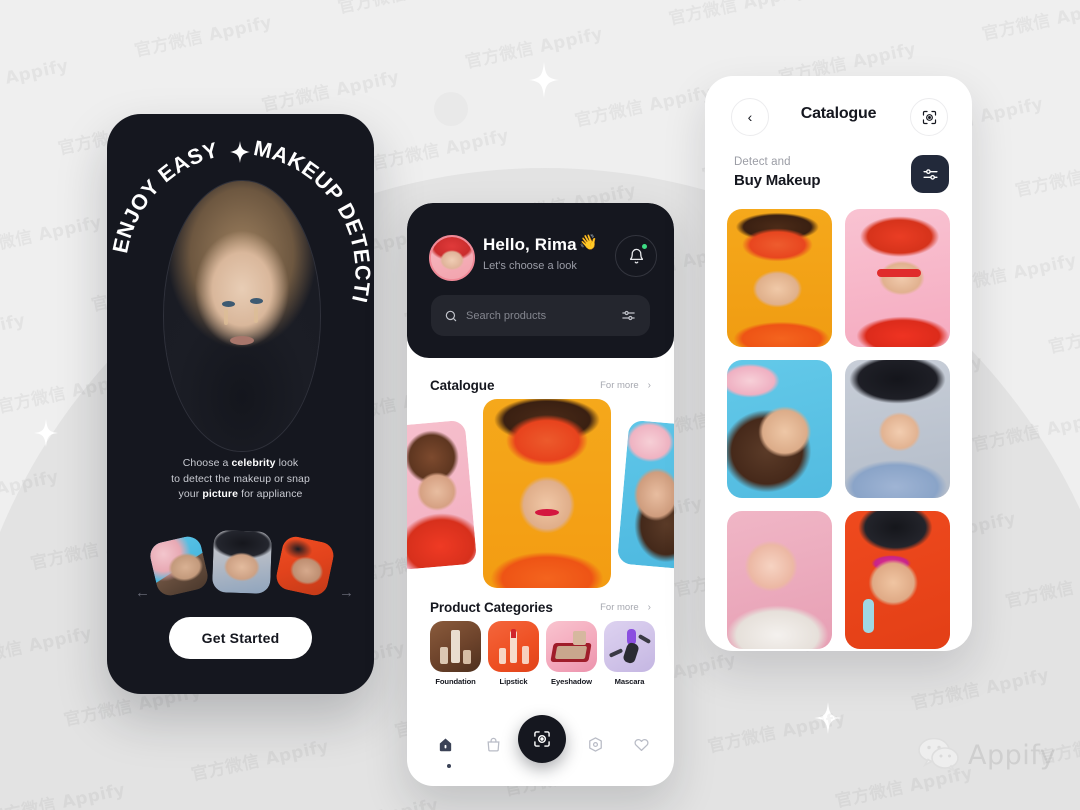 The height and width of the screenshot is (810, 1080). Describe the element at coordinates (641, 747) in the screenshot. I see `heart-icon` at that location.